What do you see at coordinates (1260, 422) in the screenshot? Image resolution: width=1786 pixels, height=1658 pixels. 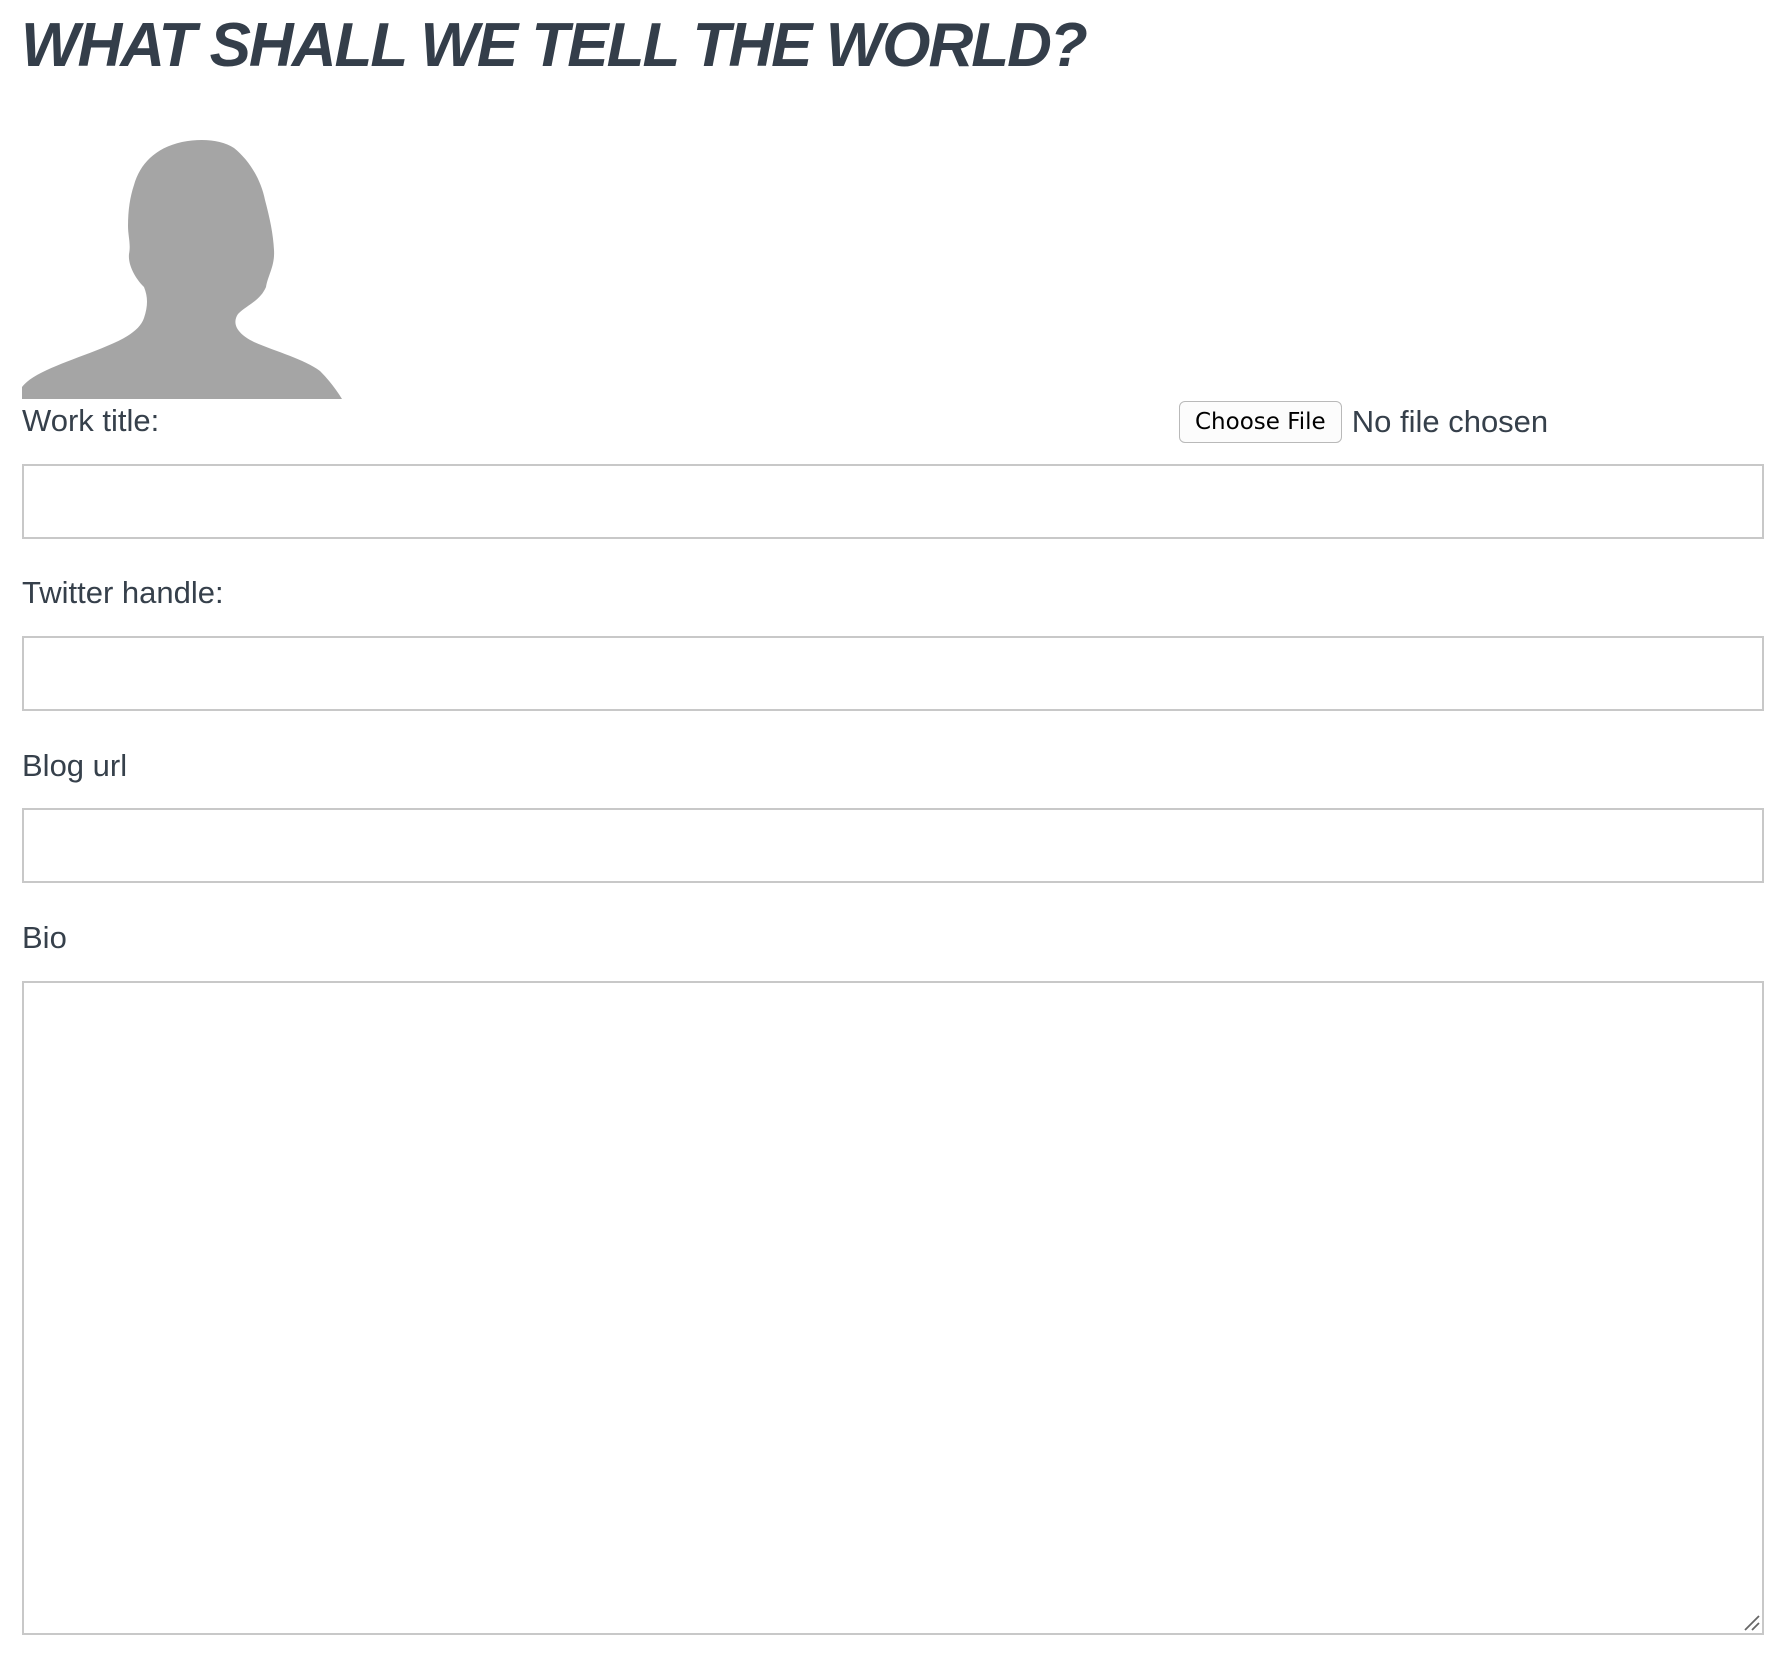 I see `choose-file-button: Choose File` at bounding box center [1260, 422].